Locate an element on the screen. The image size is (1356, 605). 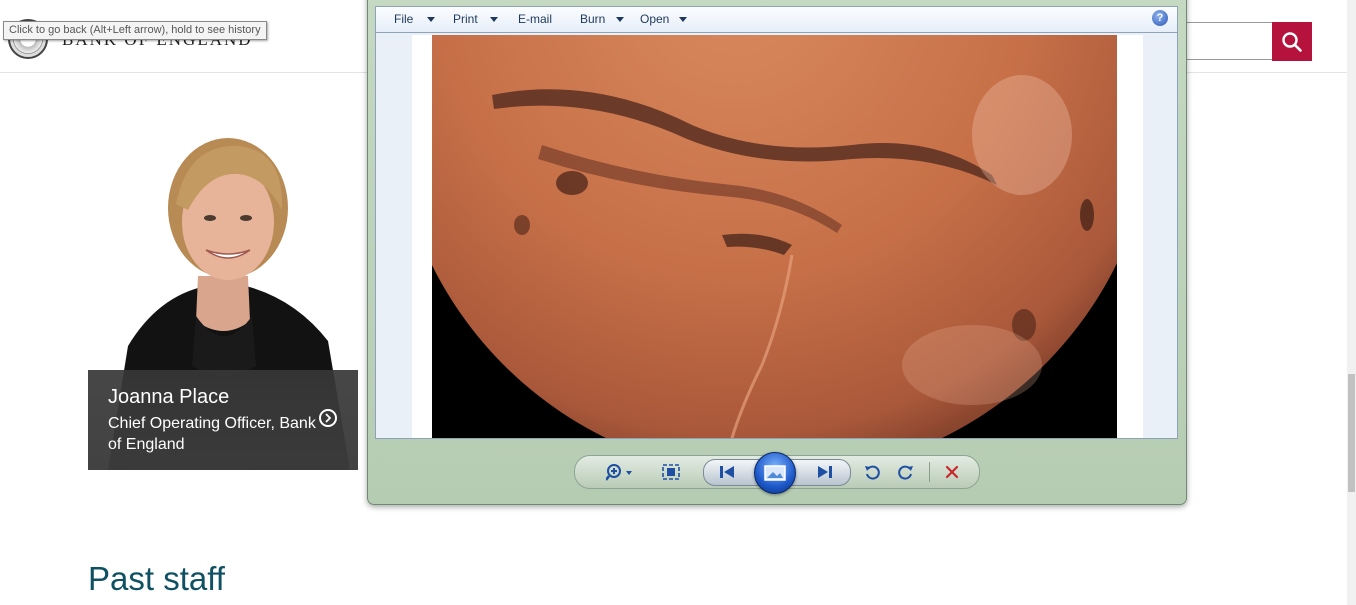
slideshow-icon is located at coordinates (775, 473).